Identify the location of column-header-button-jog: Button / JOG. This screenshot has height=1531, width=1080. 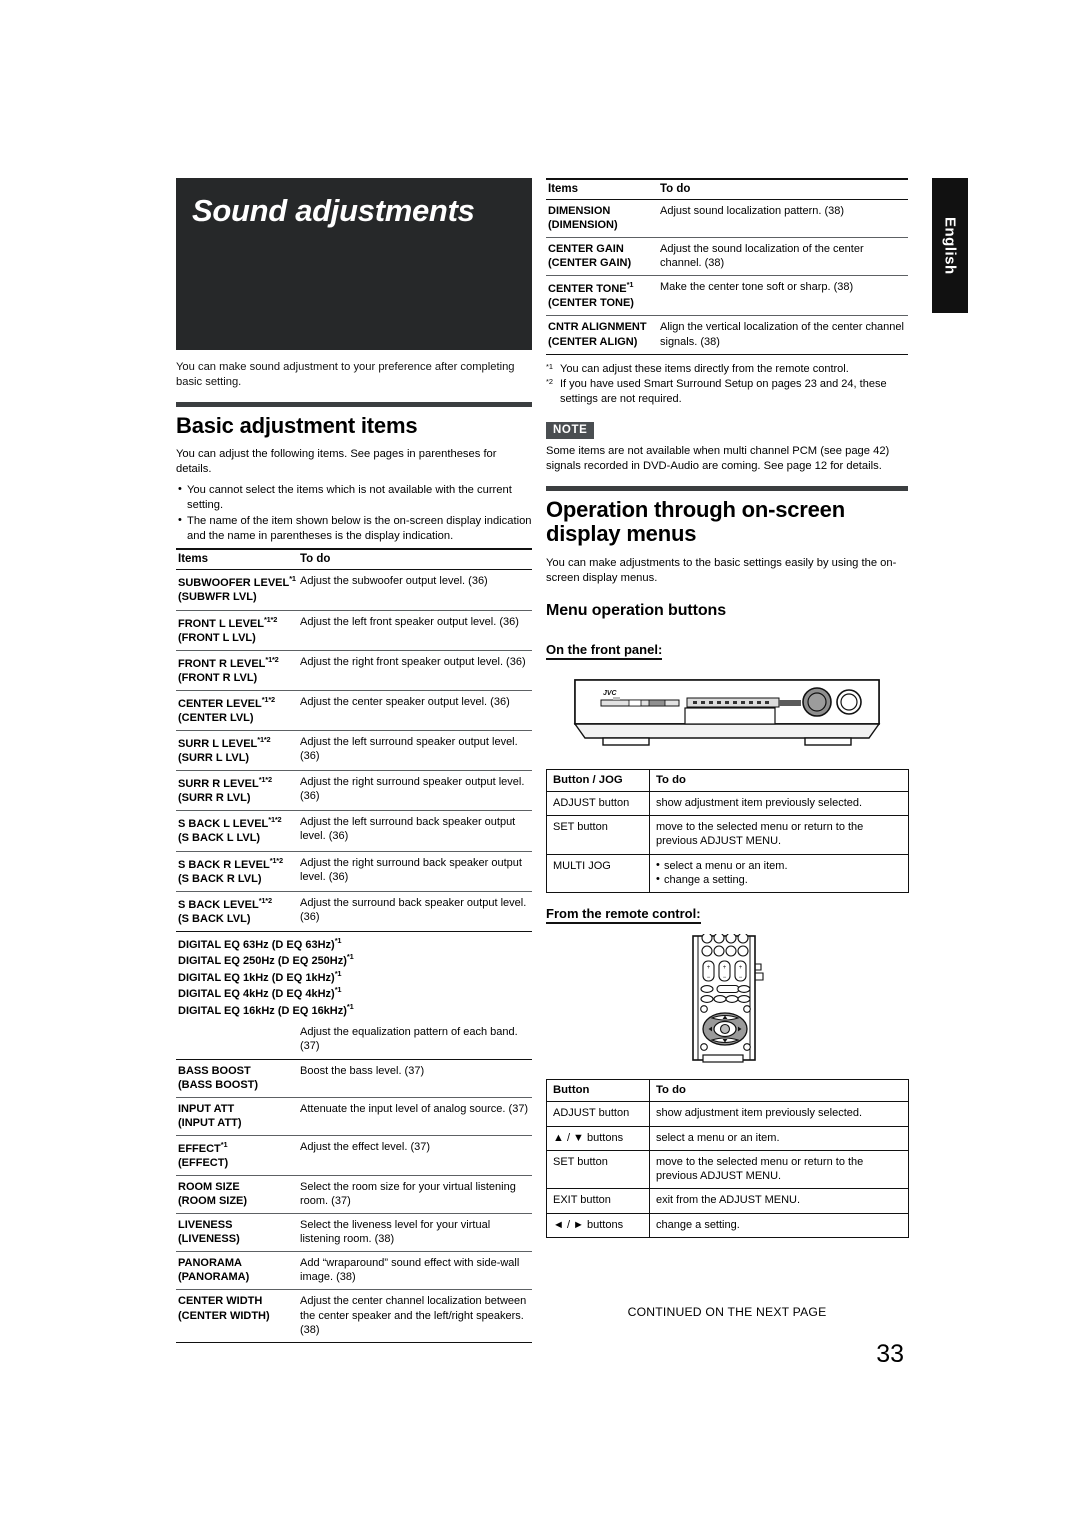
(598, 780).